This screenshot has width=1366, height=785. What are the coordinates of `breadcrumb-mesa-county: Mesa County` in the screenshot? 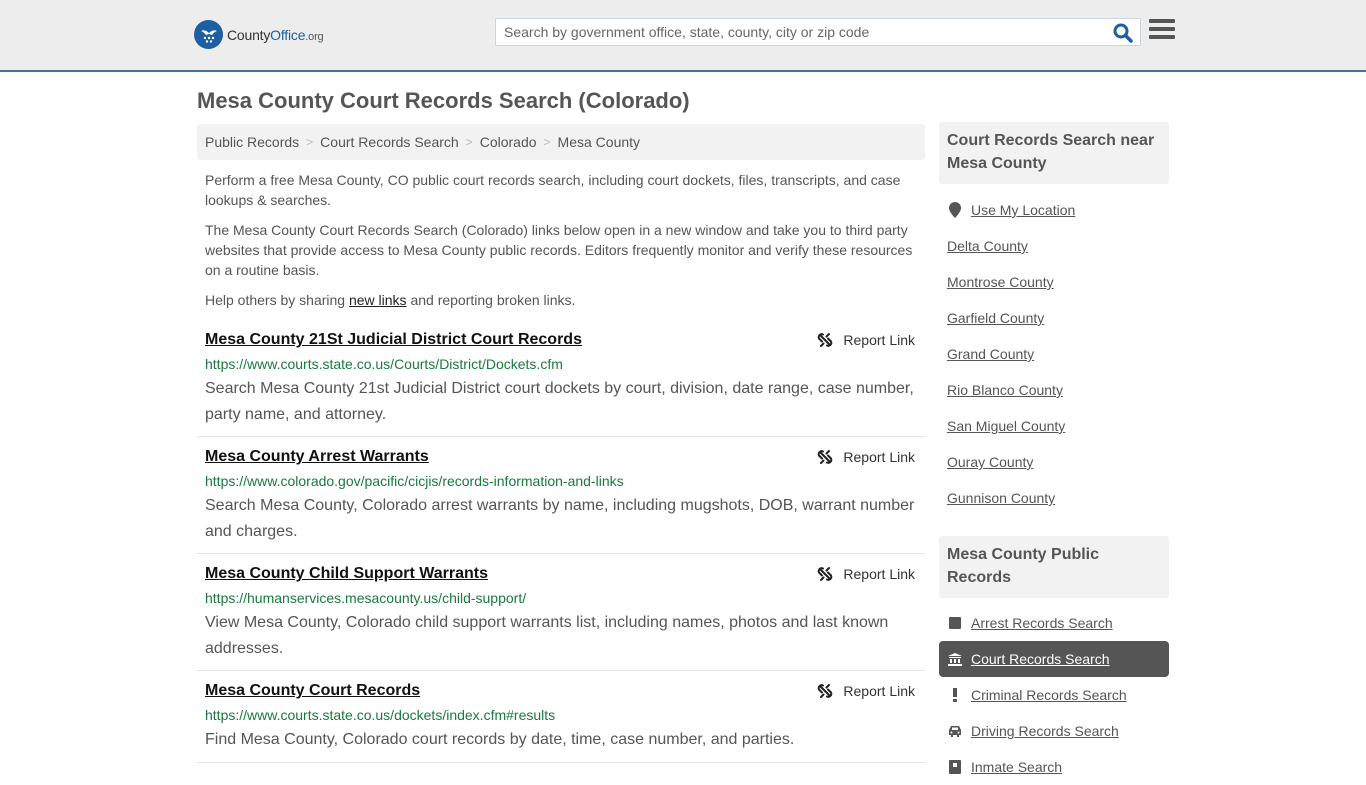 It's located at (599, 142).